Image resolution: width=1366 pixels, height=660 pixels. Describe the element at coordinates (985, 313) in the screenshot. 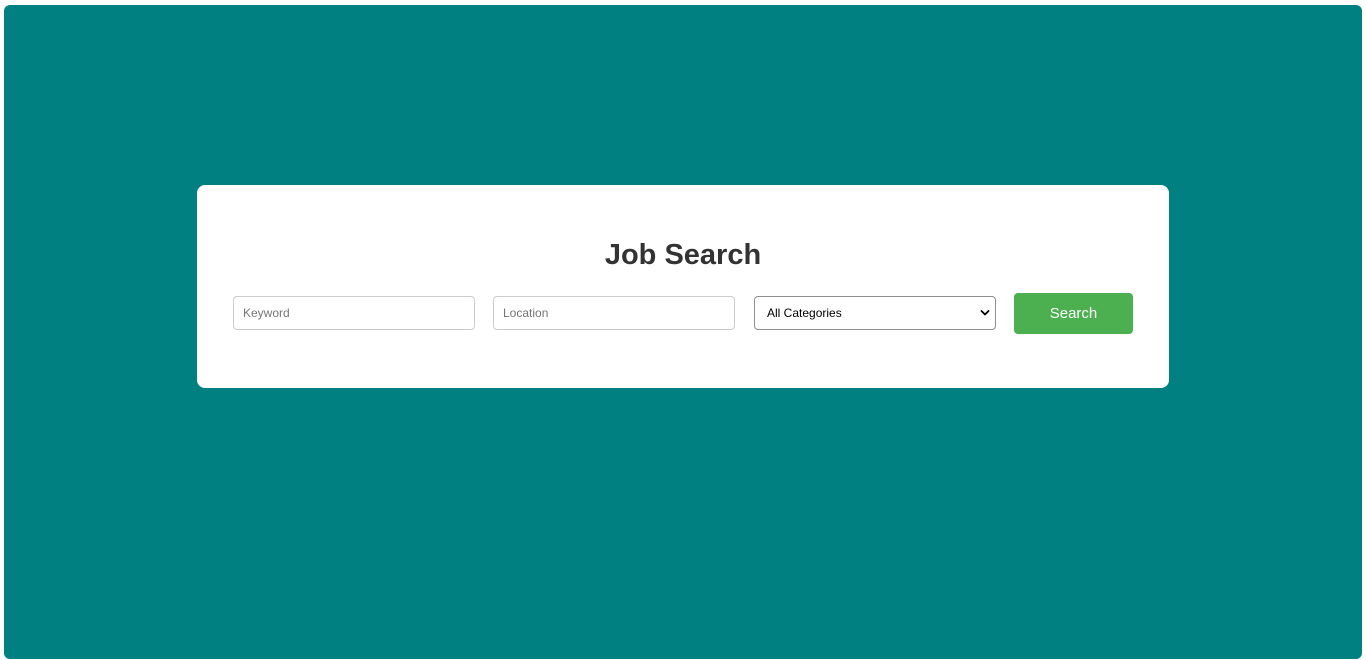

I see `chevron-down-icon` at that location.